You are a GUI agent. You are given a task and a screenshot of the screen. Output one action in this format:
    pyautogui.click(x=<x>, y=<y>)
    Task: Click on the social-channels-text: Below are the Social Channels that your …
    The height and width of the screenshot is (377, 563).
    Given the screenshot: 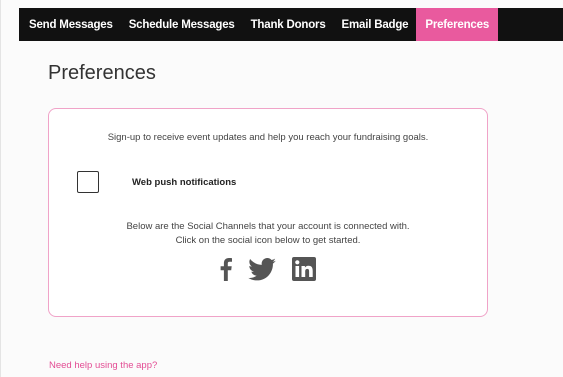 What is the action you would take?
    pyautogui.click(x=268, y=234)
    